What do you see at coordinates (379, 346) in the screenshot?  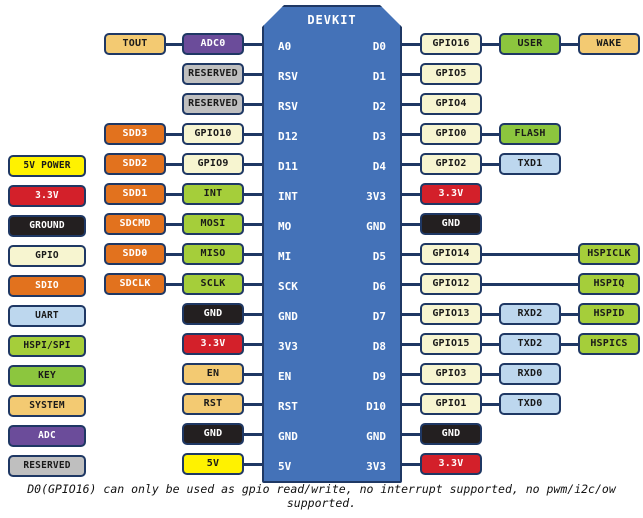 I see `chip-pin-right-10: D8` at bounding box center [379, 346].